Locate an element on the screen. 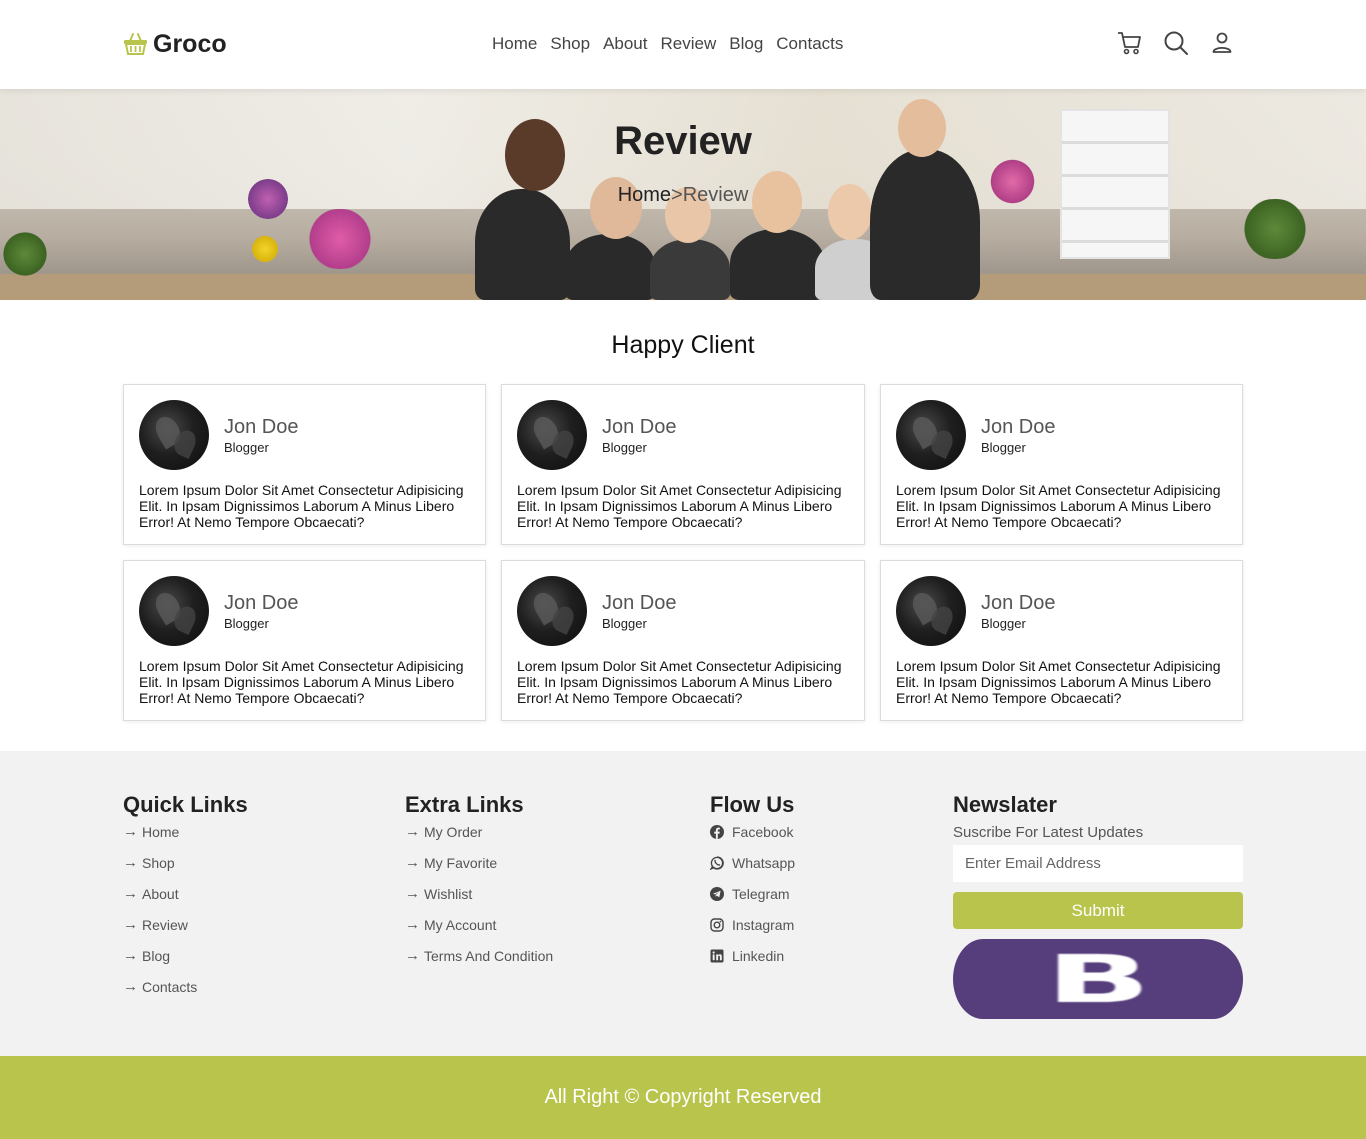 The image size is (1366, 1139). breadcrumb: Home>Review is located at coordinates (683, 195).